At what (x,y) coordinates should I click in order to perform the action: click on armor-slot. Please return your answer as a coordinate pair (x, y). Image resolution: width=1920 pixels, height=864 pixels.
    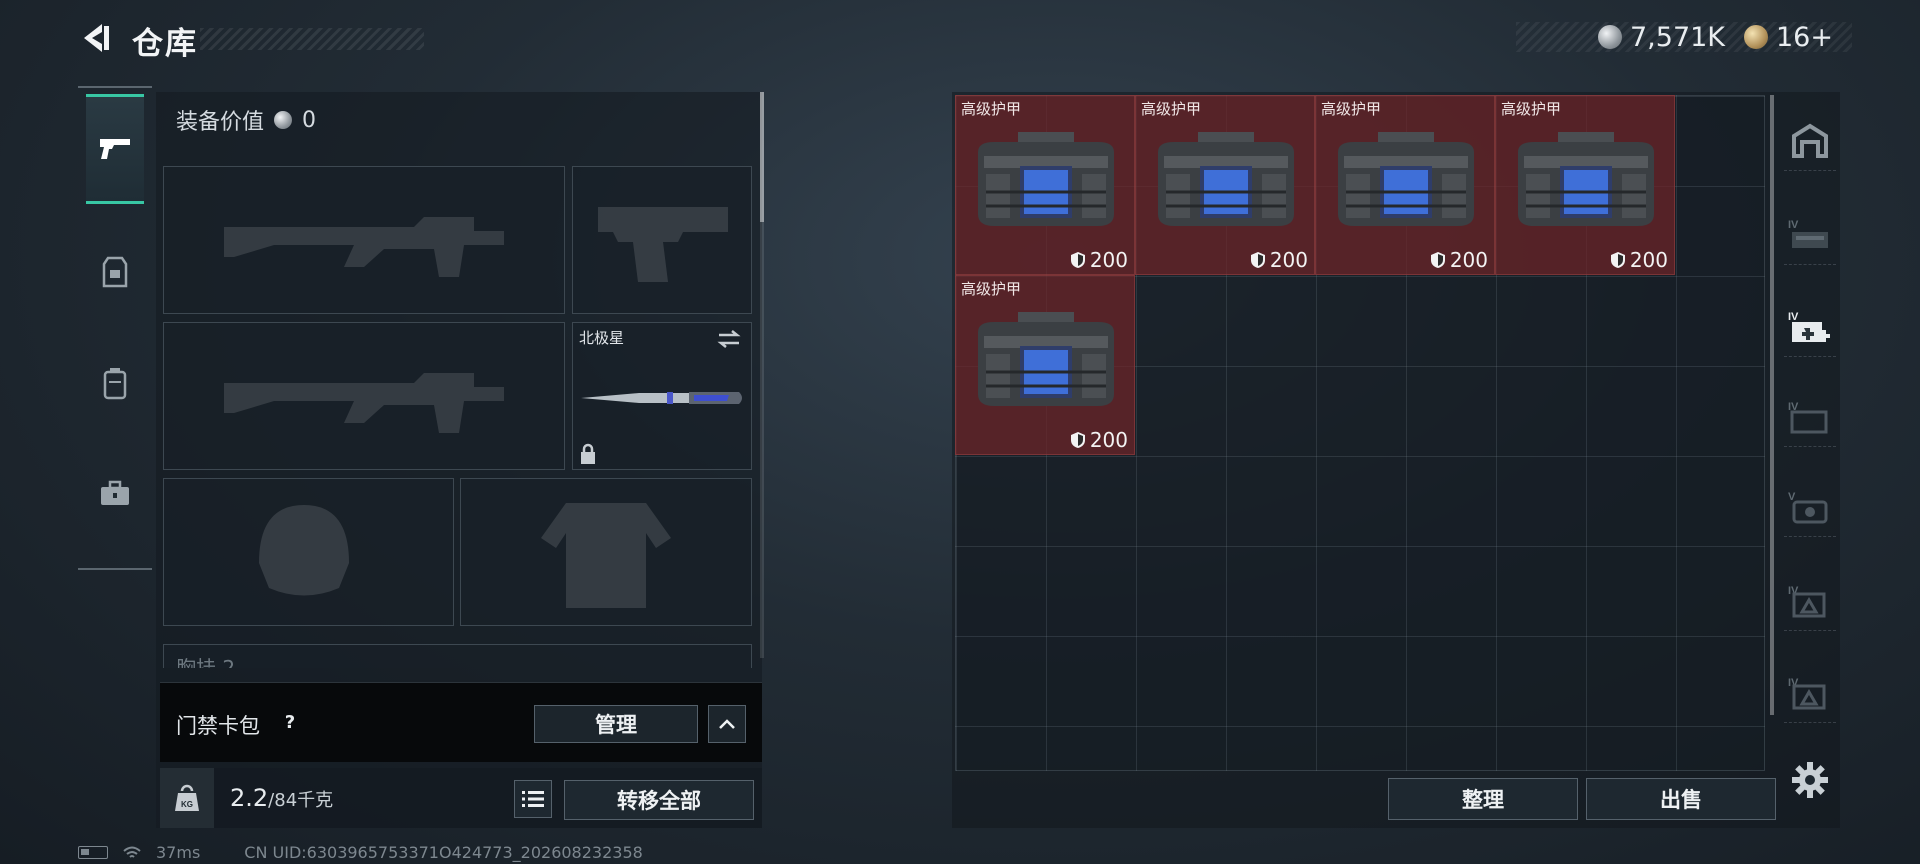
    Looking at the image, I should click on (606, 552).